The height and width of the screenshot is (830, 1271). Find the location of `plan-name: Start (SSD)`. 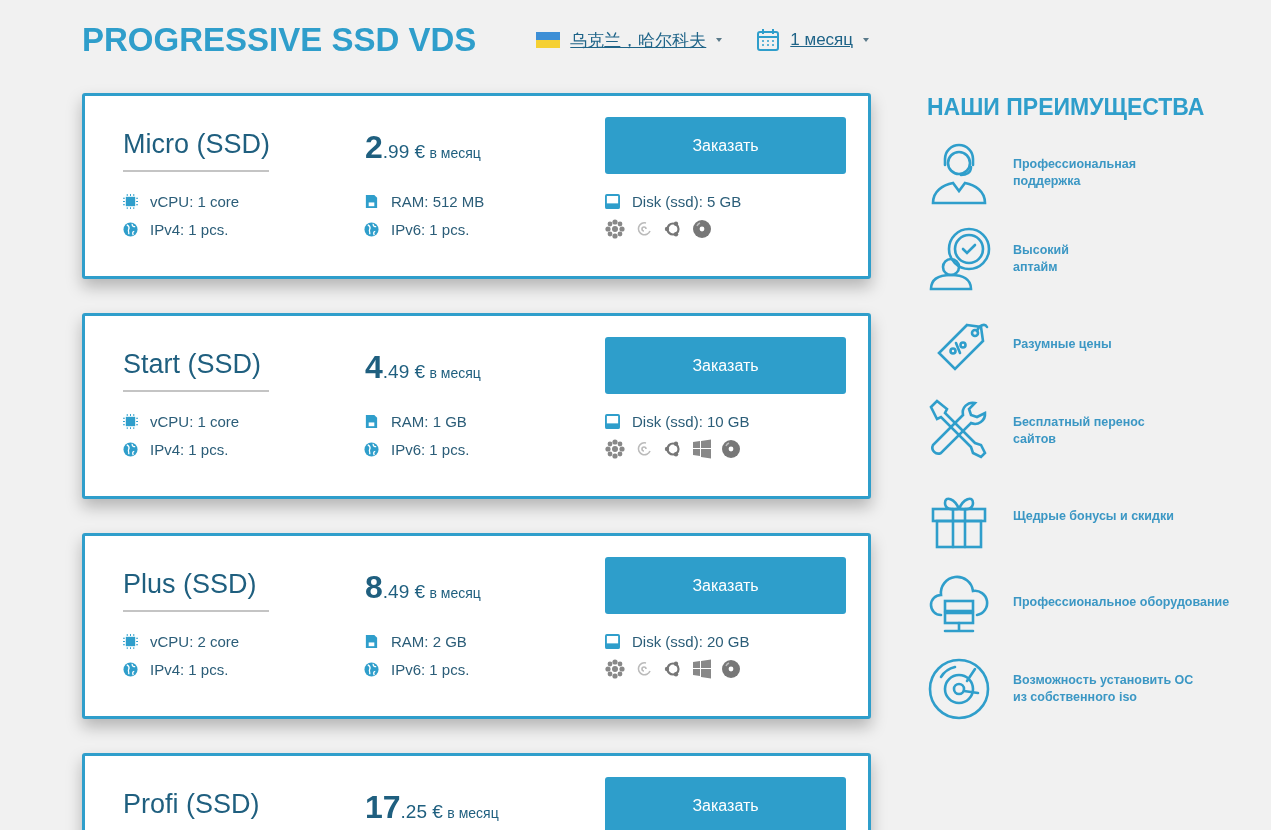

plan-name: Start (SSD) is located at coordinates (196, 364).